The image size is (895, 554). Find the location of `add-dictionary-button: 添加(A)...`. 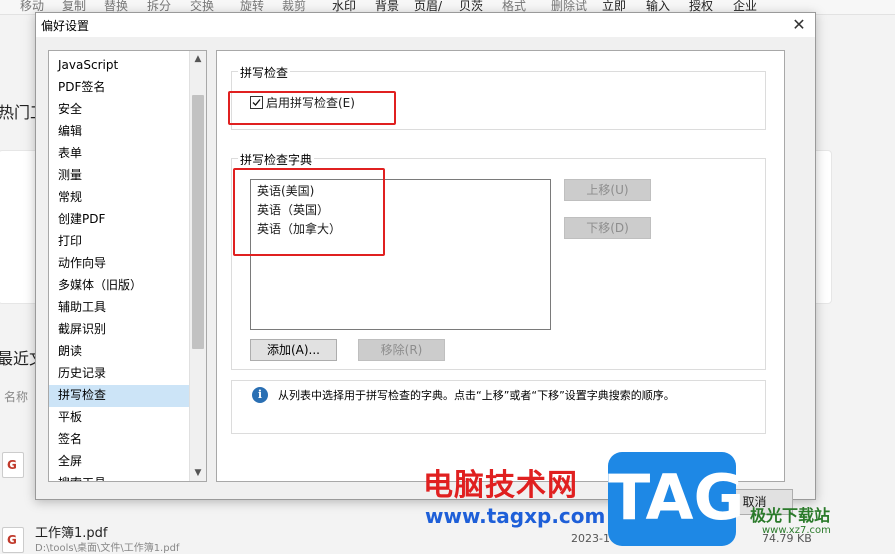

add-dictionary-button: 添加(A)... is located at coordinates (293, 350).